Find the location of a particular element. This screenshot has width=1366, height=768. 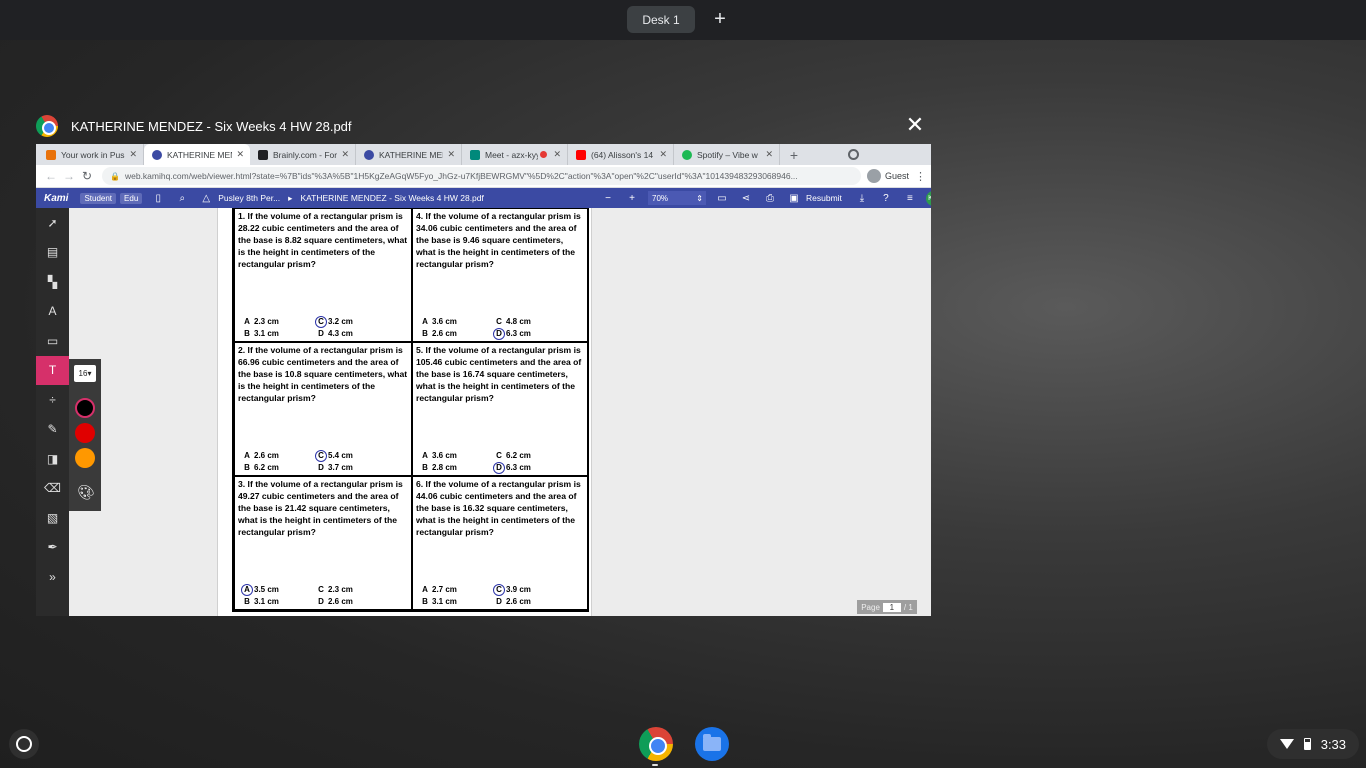

tab-0: Your work in Pus ✕ is located at coordinates (91, 154).